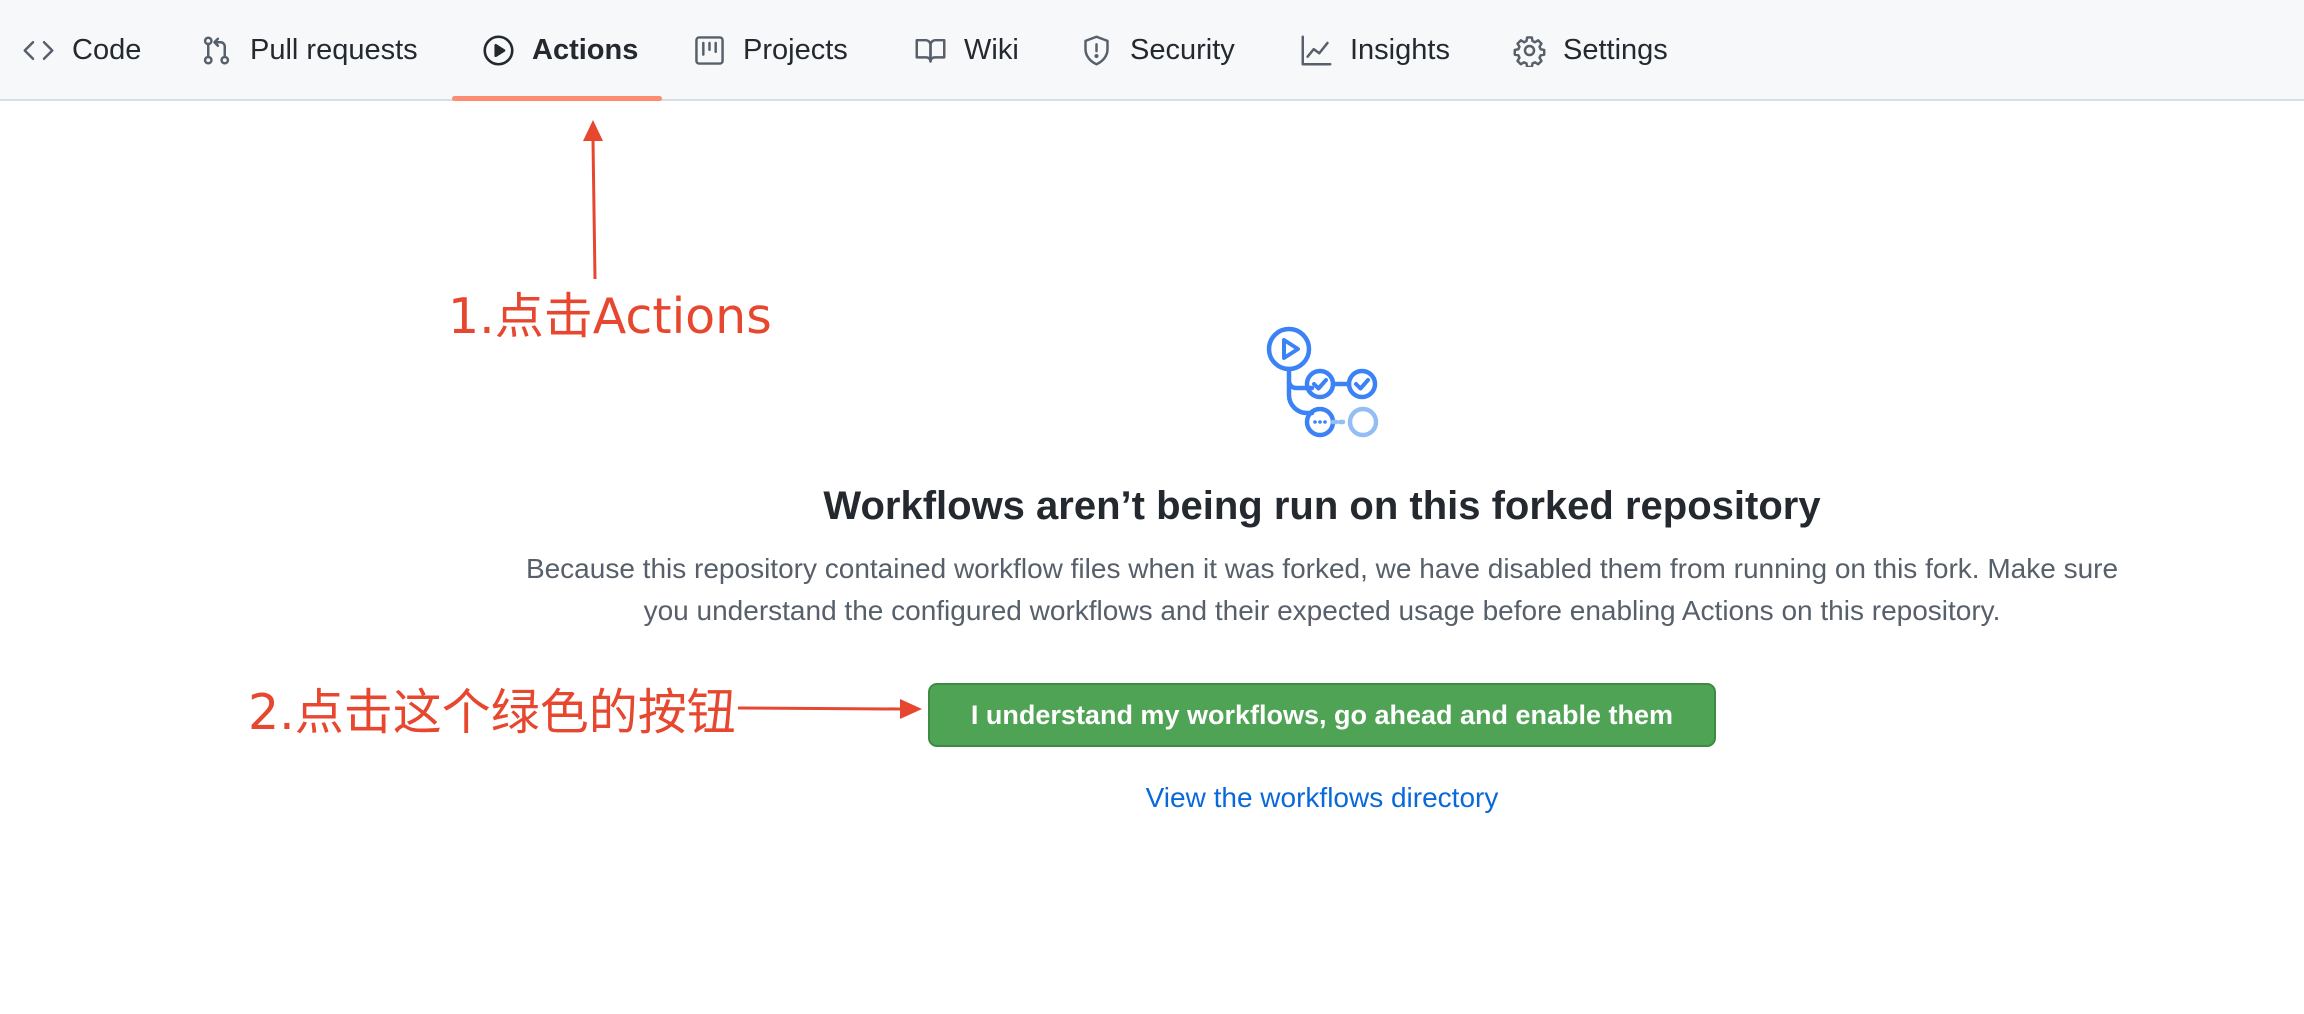 This screenshot has width=2304, height=1014. What do you see at coordinates (911, 709) in the screenshot?
I see `arrow-to-enable-button-head` at bounding box center [911, 709].